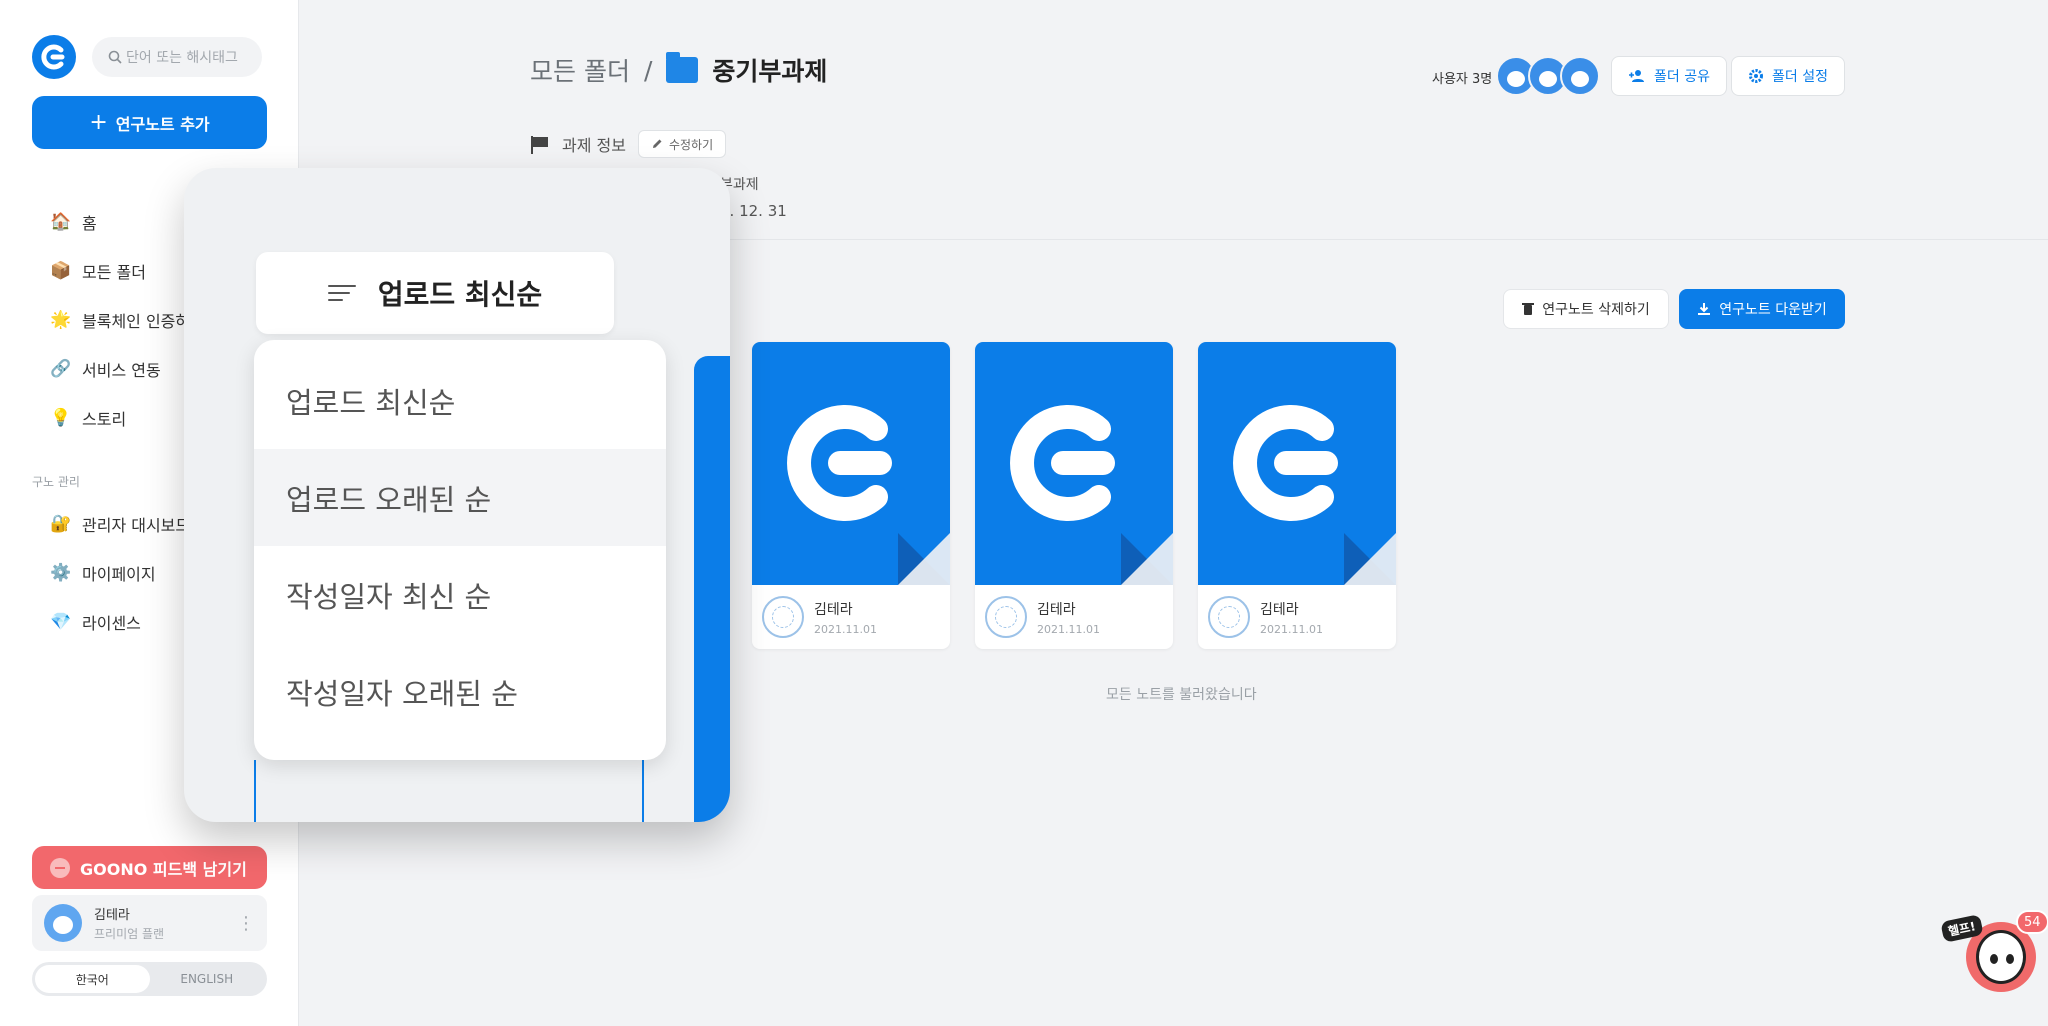  I want to click on sidebar-item-mypage: ⚙️ 마이페이지, so click(103, 573).